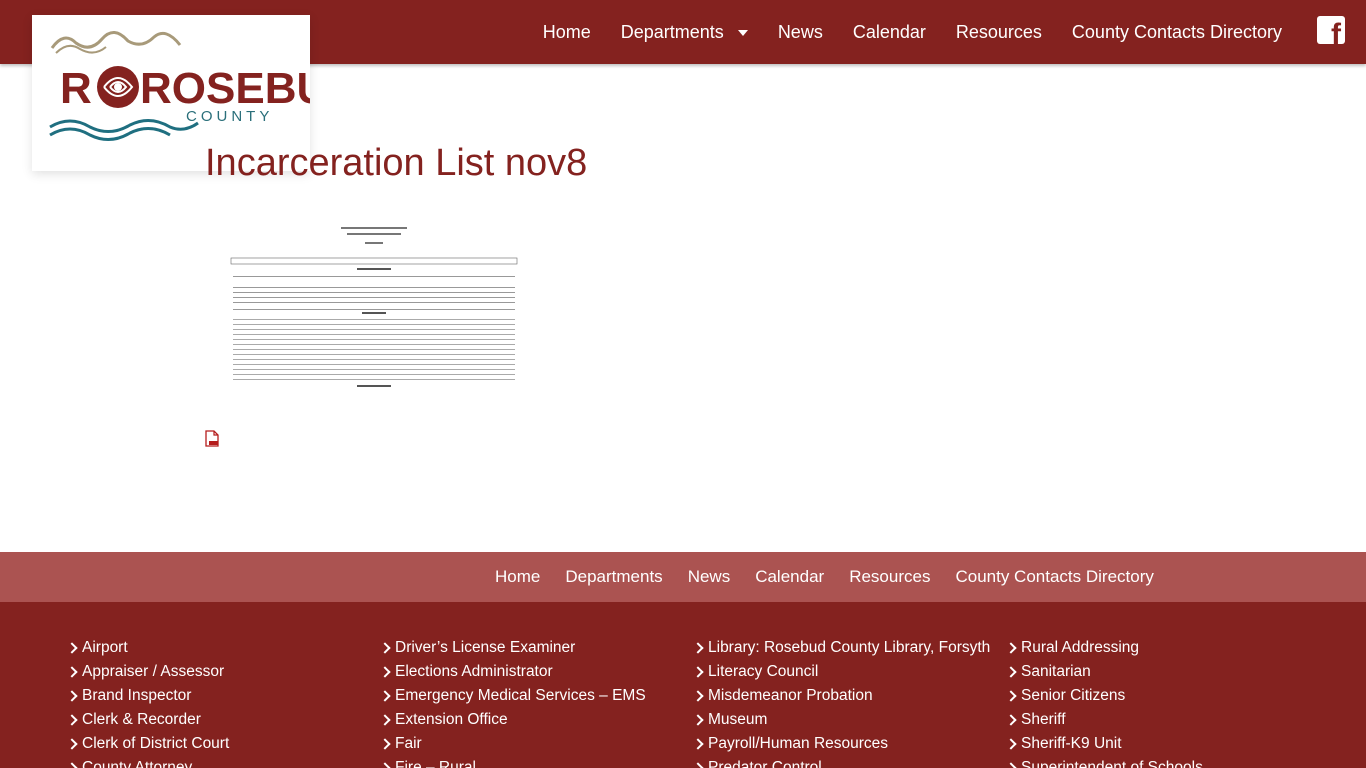 Image resolution: width=1366 pixels, height=768 pixels. I want to click on footer-link: Clerk of District Court, so click(148, 744).